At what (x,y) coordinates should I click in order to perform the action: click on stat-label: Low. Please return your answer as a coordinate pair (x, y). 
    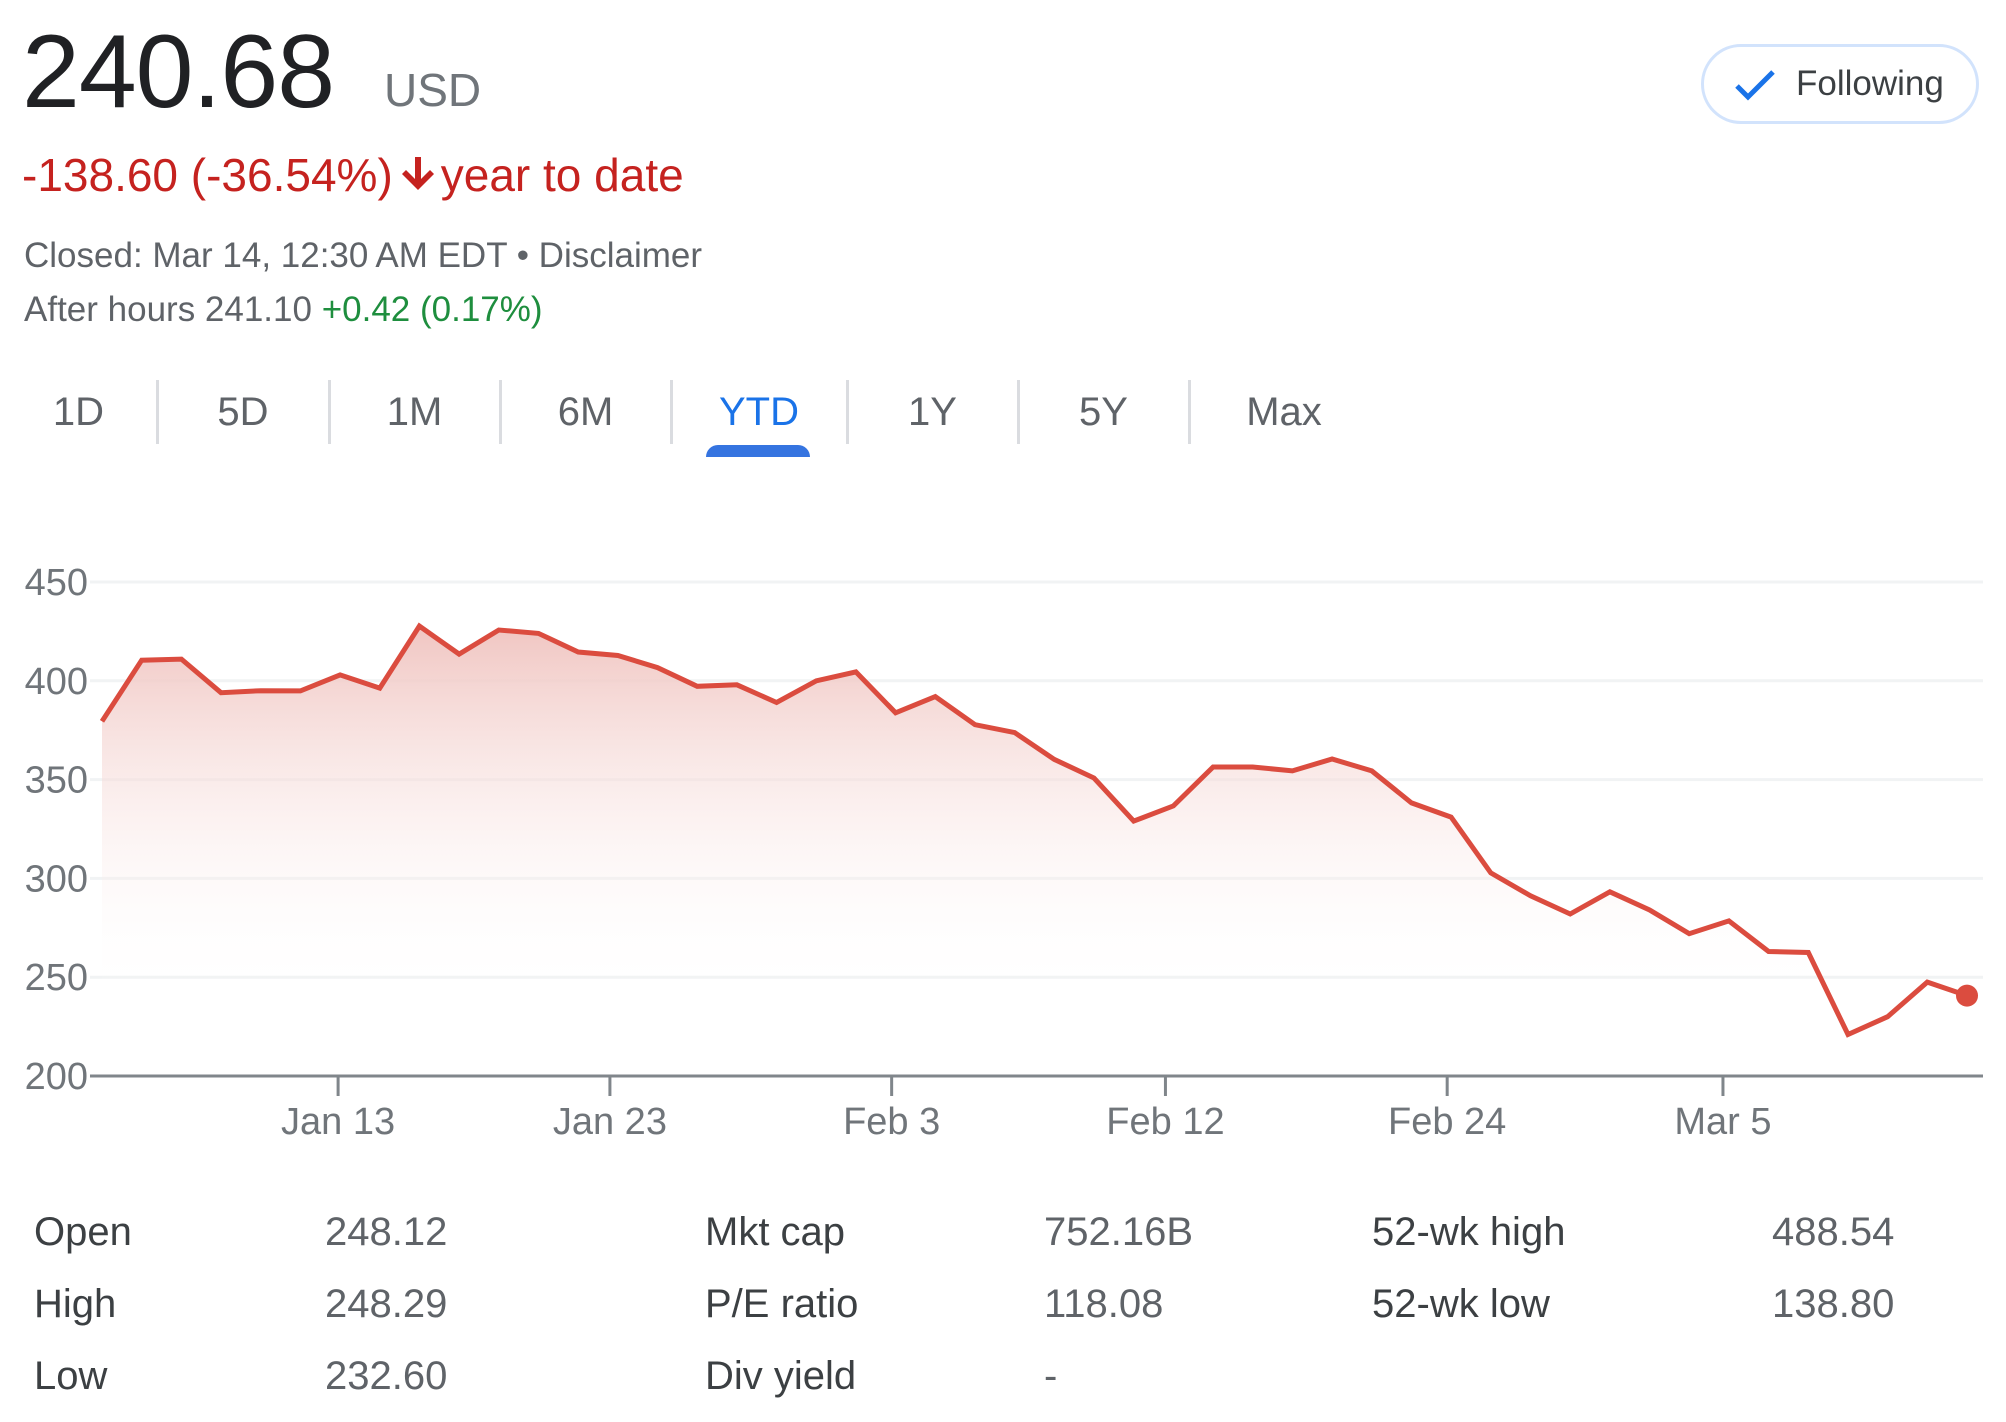
    Looking at the image, I should click on (71, 1376).